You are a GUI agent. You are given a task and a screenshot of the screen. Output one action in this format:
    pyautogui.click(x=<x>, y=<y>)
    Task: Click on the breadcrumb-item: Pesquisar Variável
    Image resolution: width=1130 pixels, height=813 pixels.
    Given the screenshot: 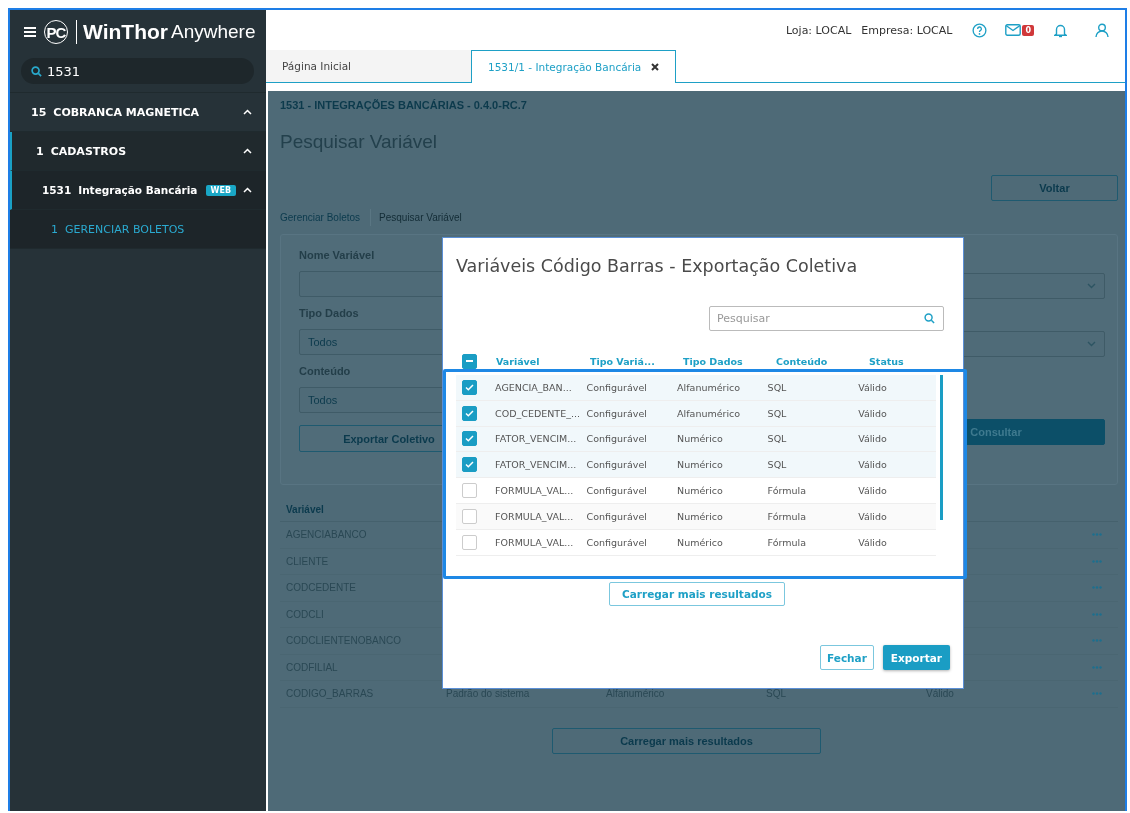 What is the action you would take?
    pyautogui.click(x=420, y=218)
    